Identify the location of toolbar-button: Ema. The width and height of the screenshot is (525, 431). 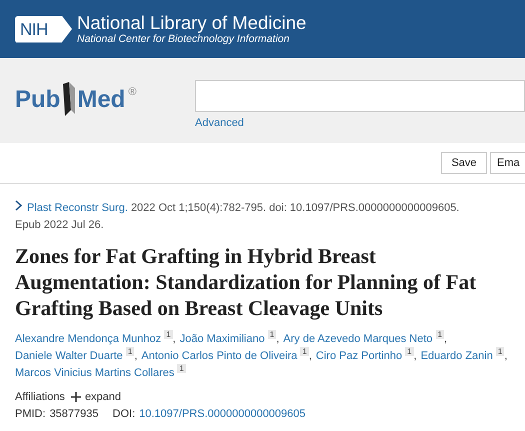
(507, 163).